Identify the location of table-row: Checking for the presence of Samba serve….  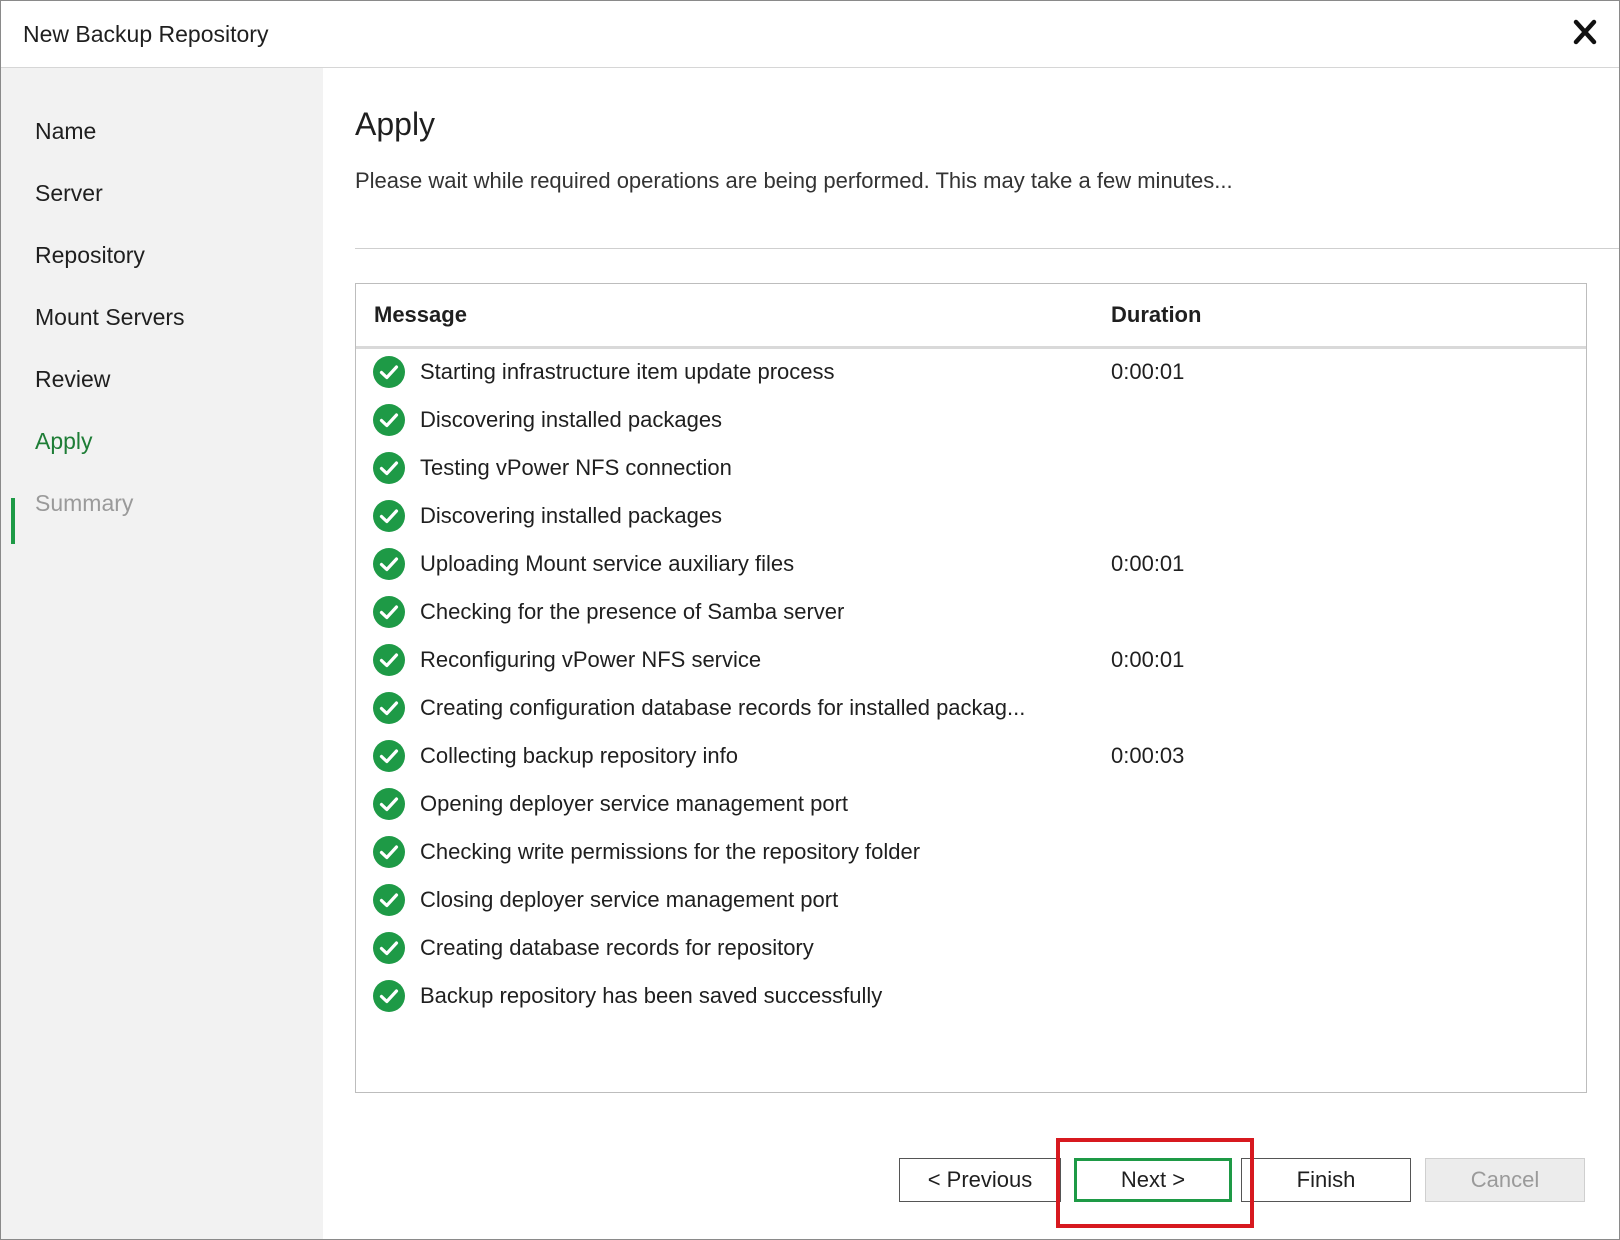
(971, 612).